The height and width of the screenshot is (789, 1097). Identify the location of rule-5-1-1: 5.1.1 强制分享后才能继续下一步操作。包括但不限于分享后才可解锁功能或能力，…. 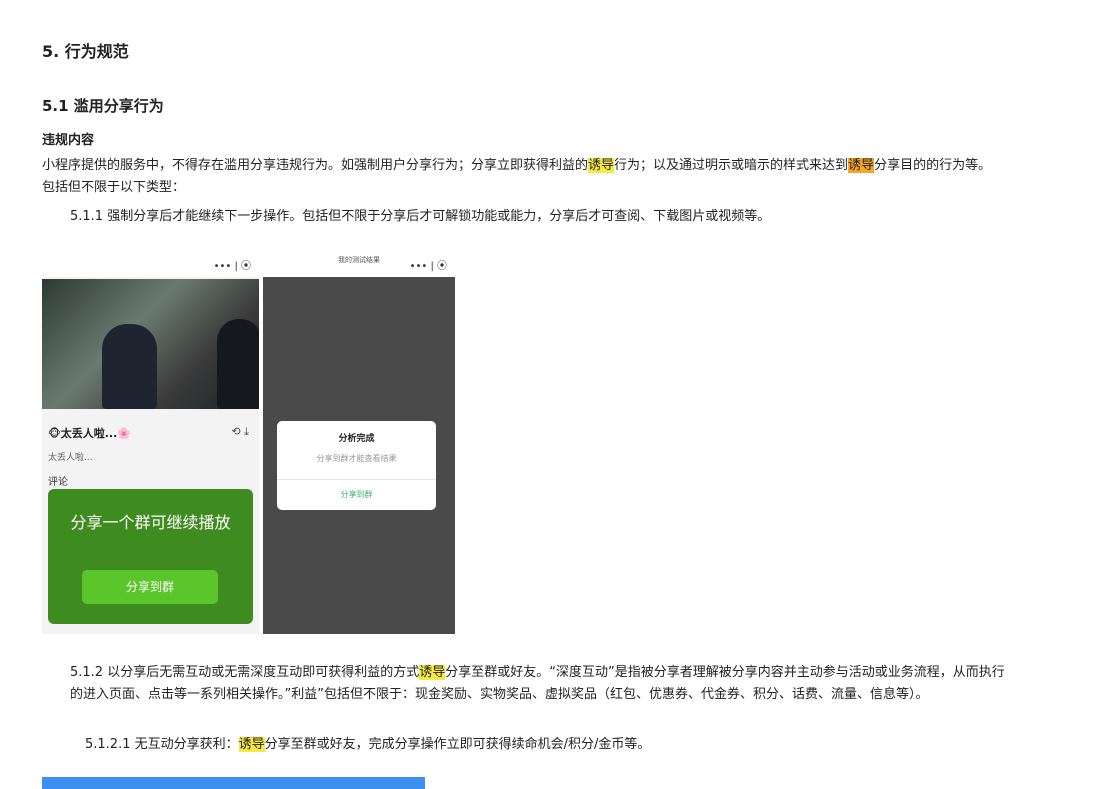
(420, 216).